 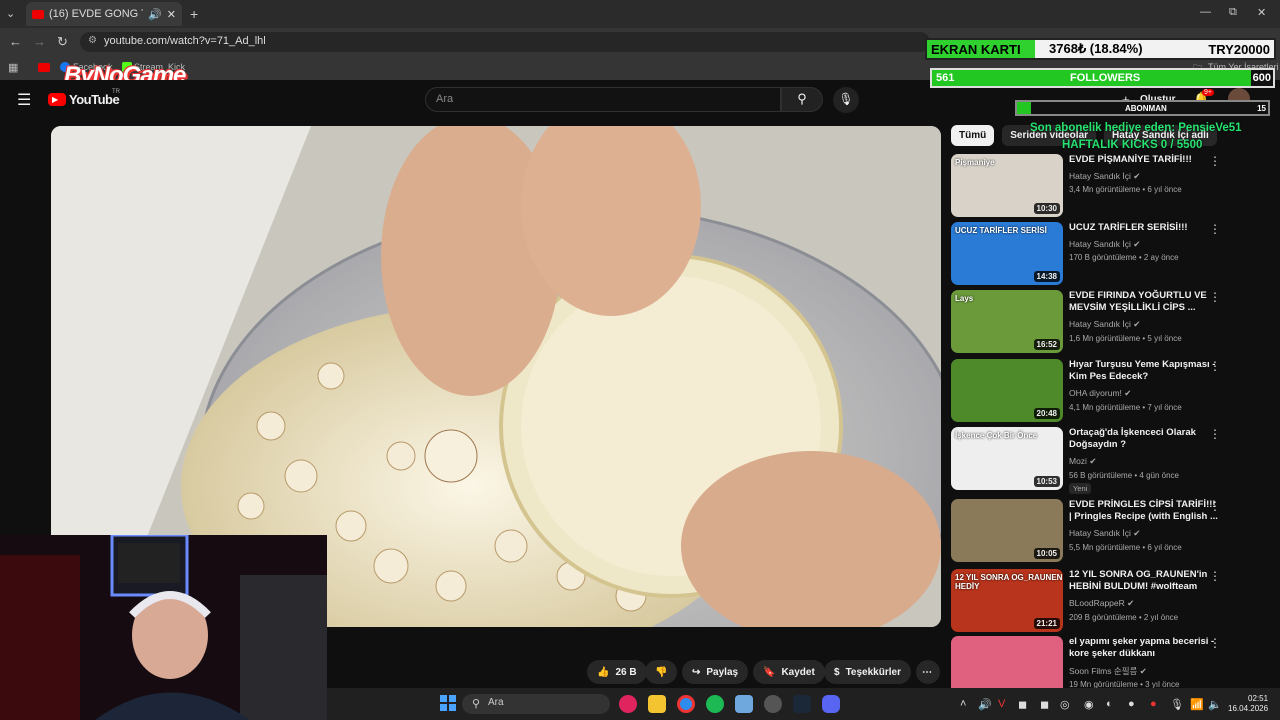 What do you see at coordinates (640, 14) in the screenshot?
I see `browser-tab-bar: ⌄ (16) EVDE GONG TARİFİ!!! - 🔊 ✕ + — ⧉ ✕` at bounding box center [640, 14].